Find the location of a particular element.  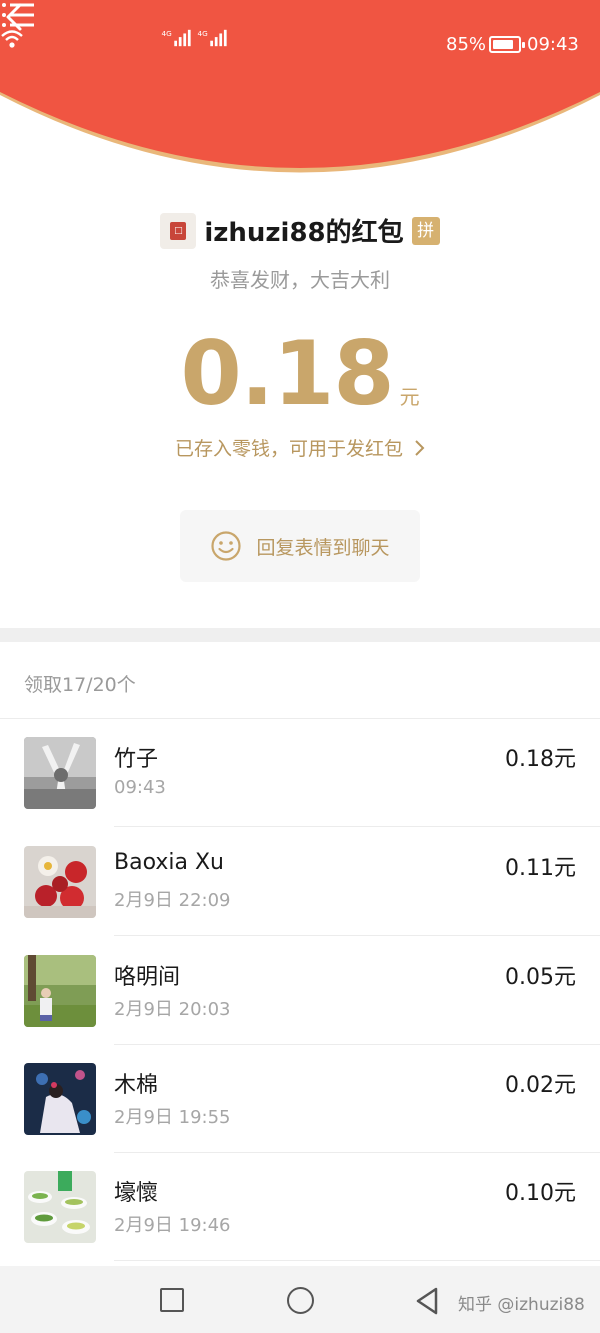

amount-display: 0.18 元 is located at coordinates (300, 373).